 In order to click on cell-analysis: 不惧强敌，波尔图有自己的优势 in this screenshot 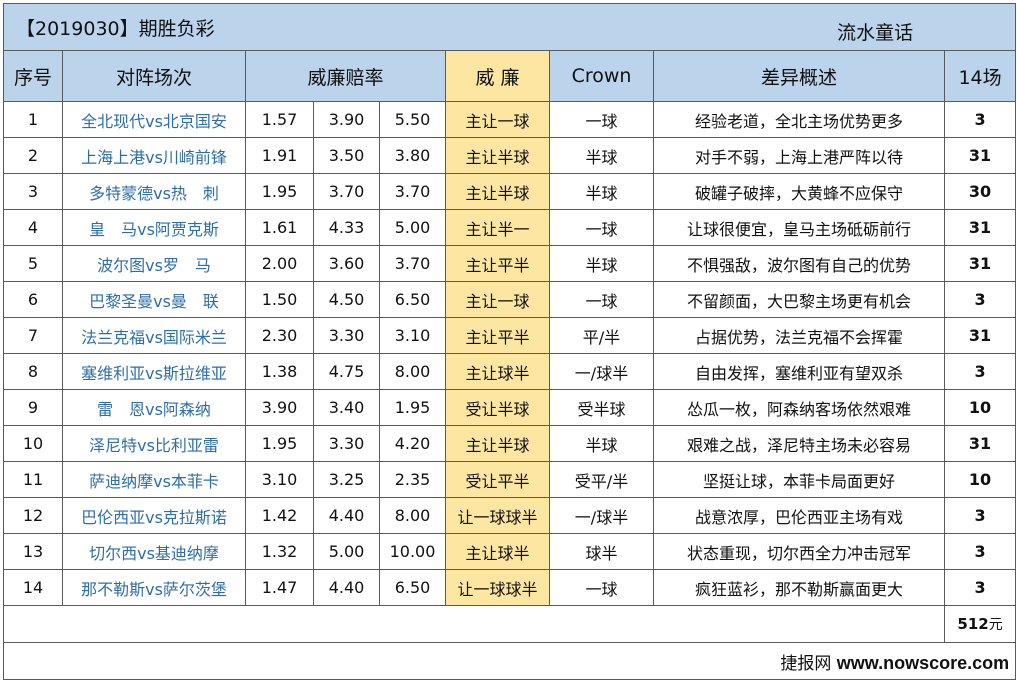, I will do `click(799, 263)`.